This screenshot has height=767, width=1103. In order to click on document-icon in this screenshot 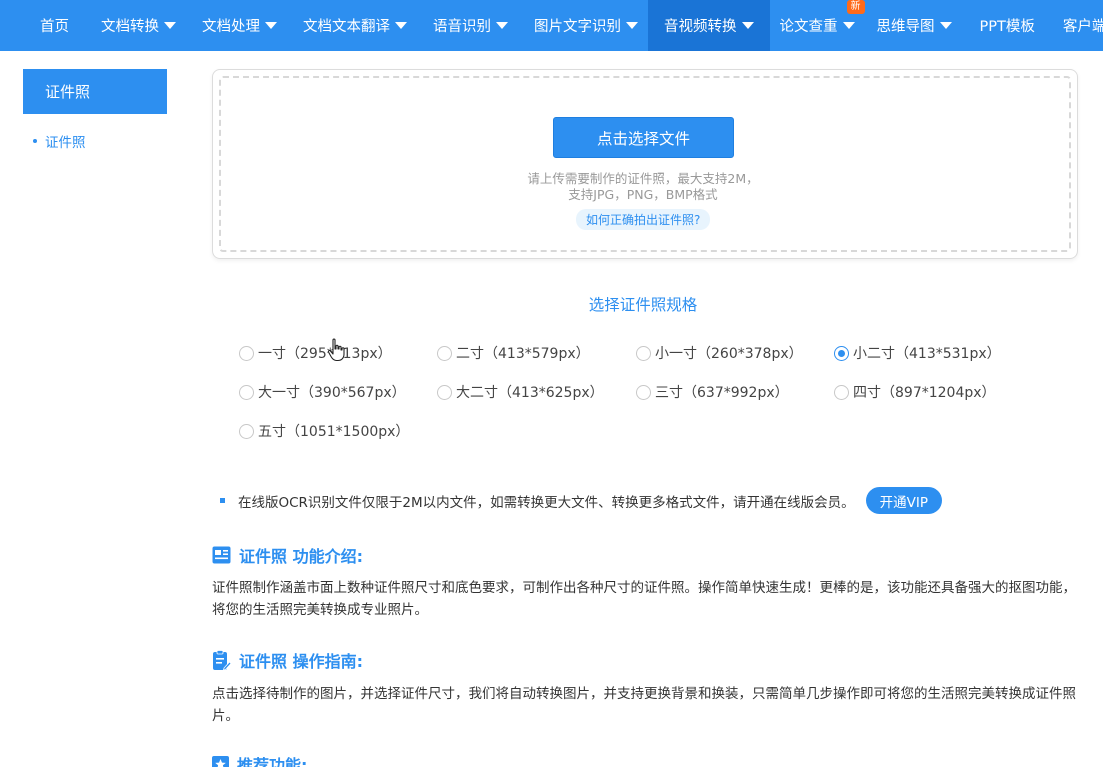, I will do `click(221, 555)`.